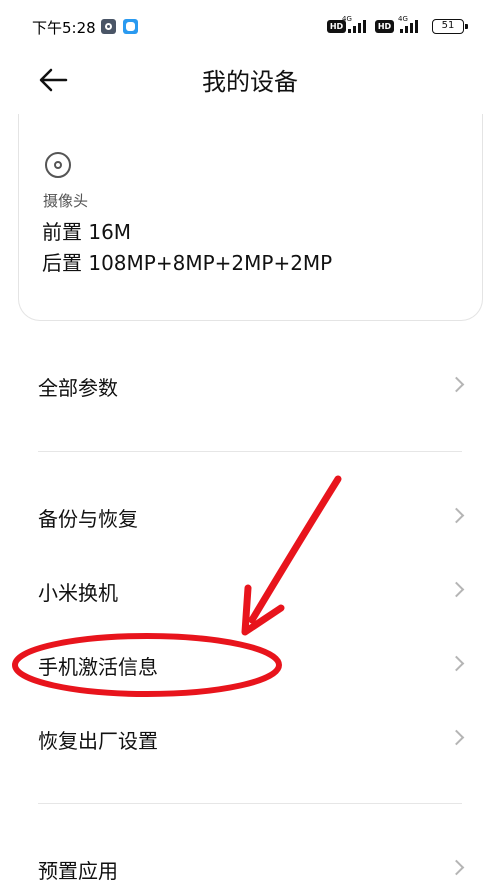  Describe the element at coordinates (250, 82) in the screenshot. I see `page-title: 我的设备` at that location.